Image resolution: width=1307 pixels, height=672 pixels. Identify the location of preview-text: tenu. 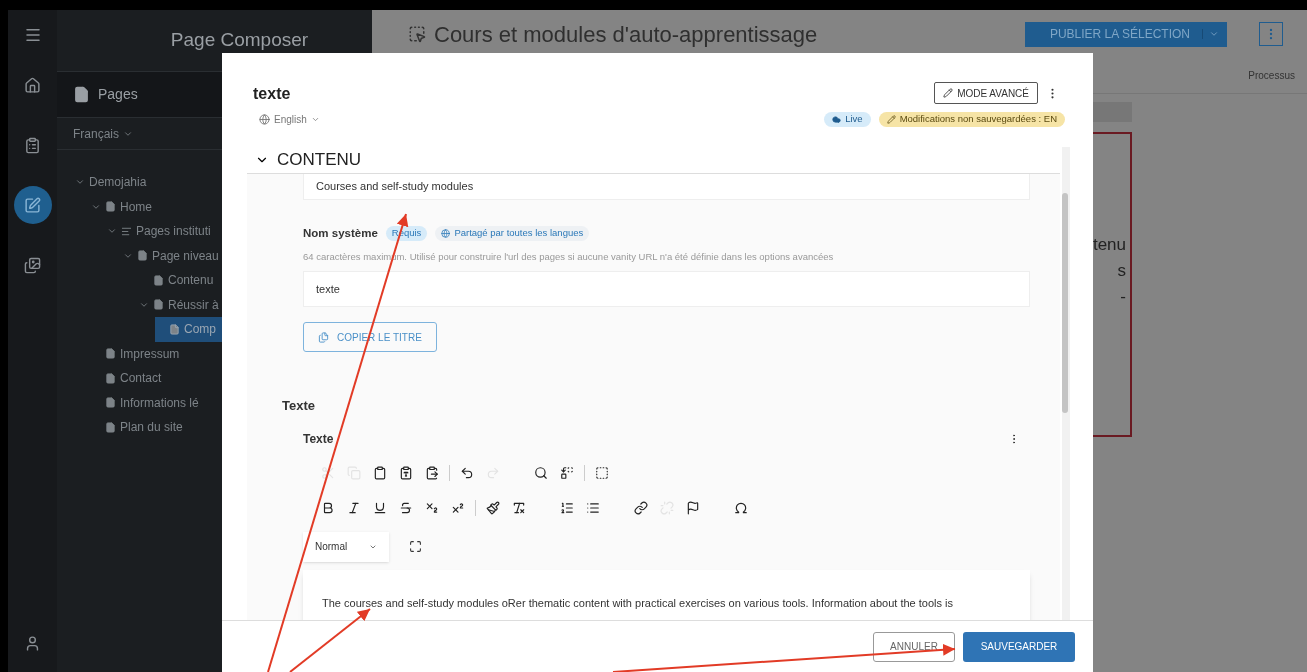
(1109, 245).